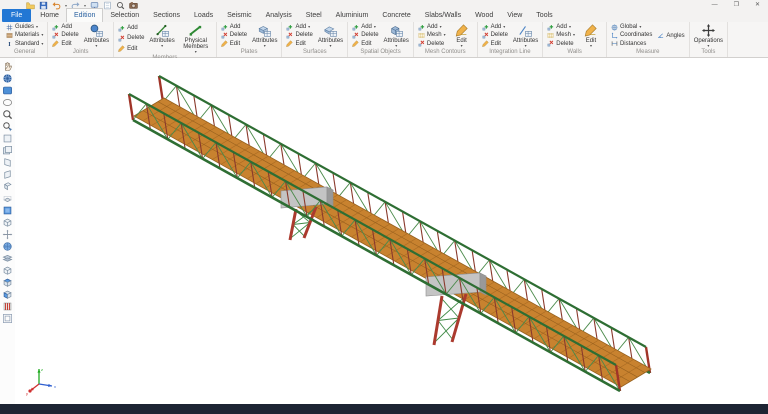 This screenshot has height=414, width=768. What do you see at coordinates (49, 15) in the screenshot?
I see `tab-home: Home` at bounding box center [49, 15].